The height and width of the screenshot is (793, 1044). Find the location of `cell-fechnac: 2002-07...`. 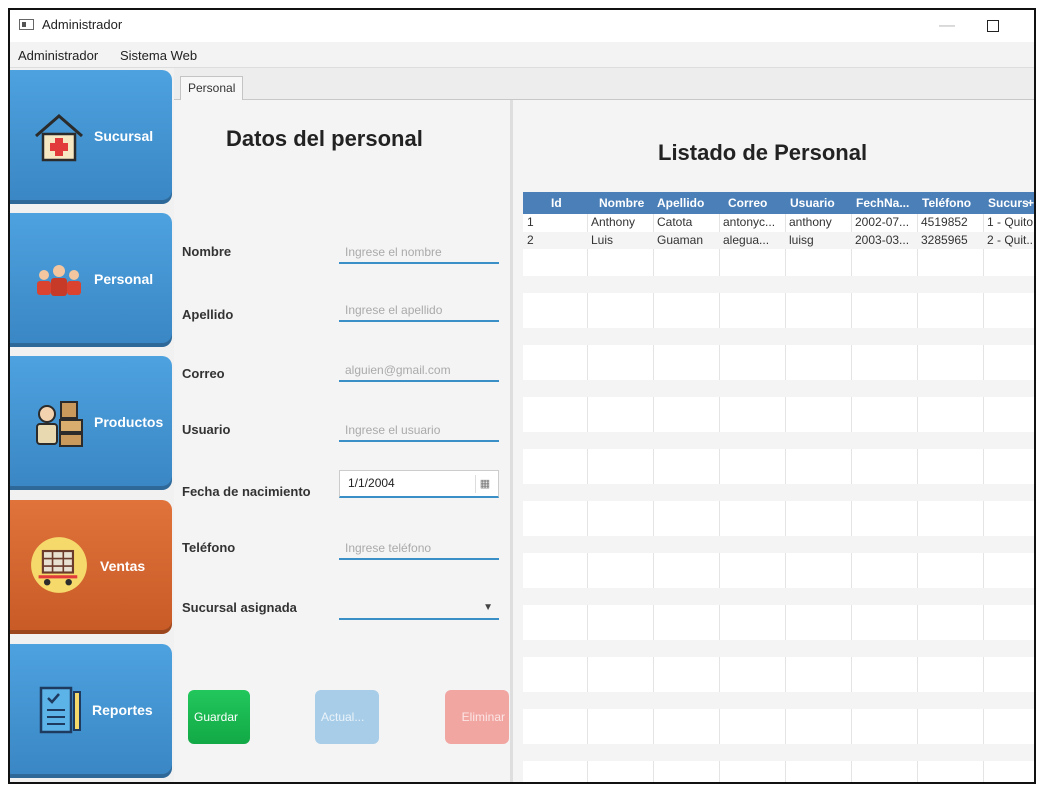

cell-fechnac: 2002-07... is located at coordinates (882, 222).